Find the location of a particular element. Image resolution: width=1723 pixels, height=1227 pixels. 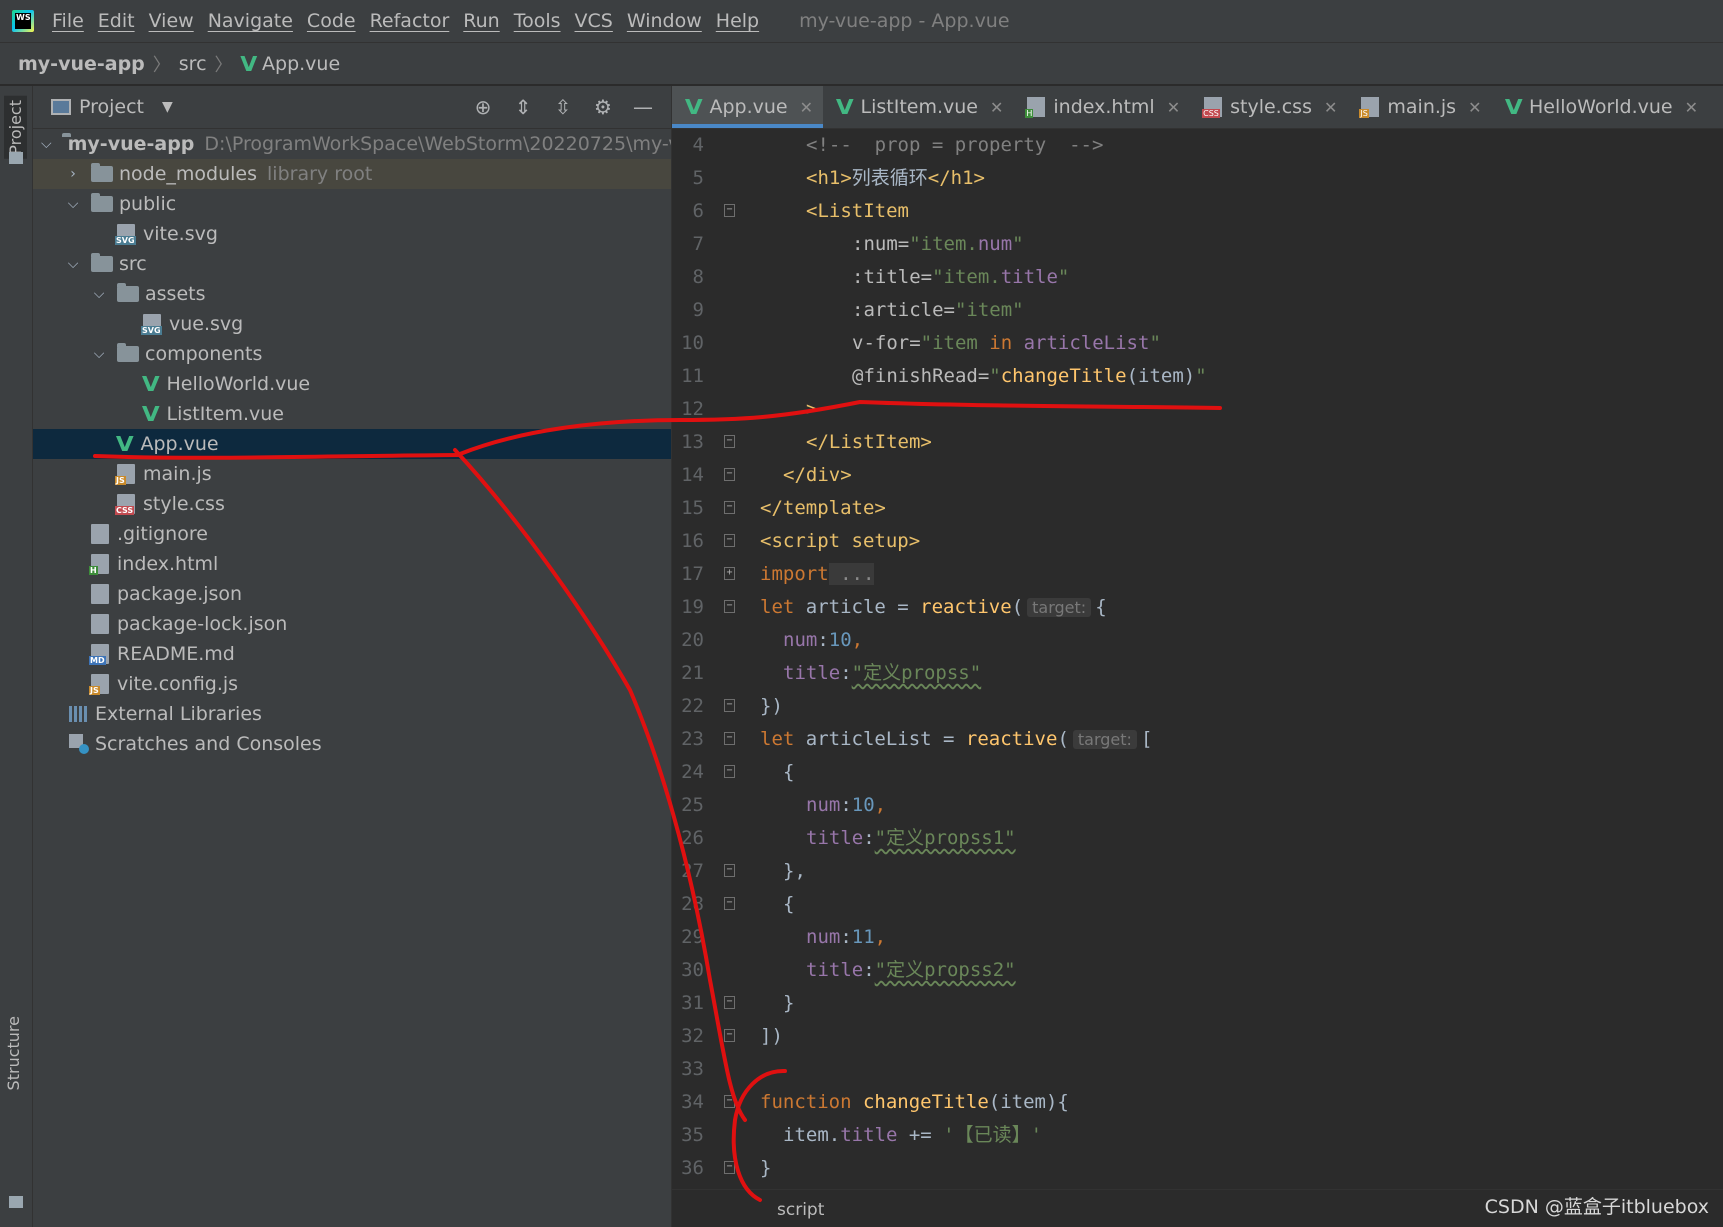

line-number: 36 is located at coordinates (692, 1168).